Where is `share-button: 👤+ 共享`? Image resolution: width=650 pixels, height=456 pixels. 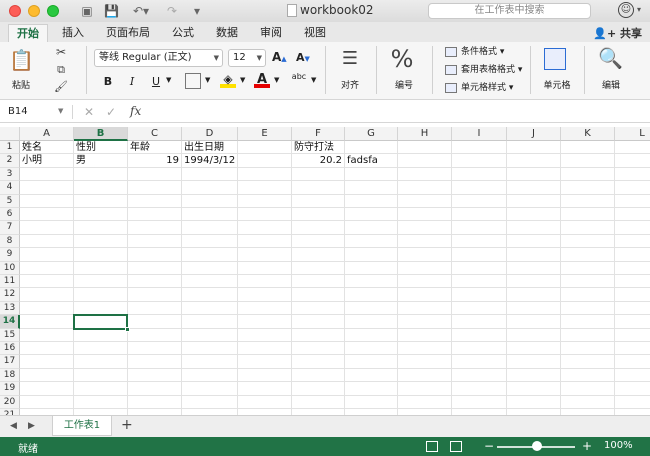
share-button: 👤+ 共享 is located at coordinates (617, 33).